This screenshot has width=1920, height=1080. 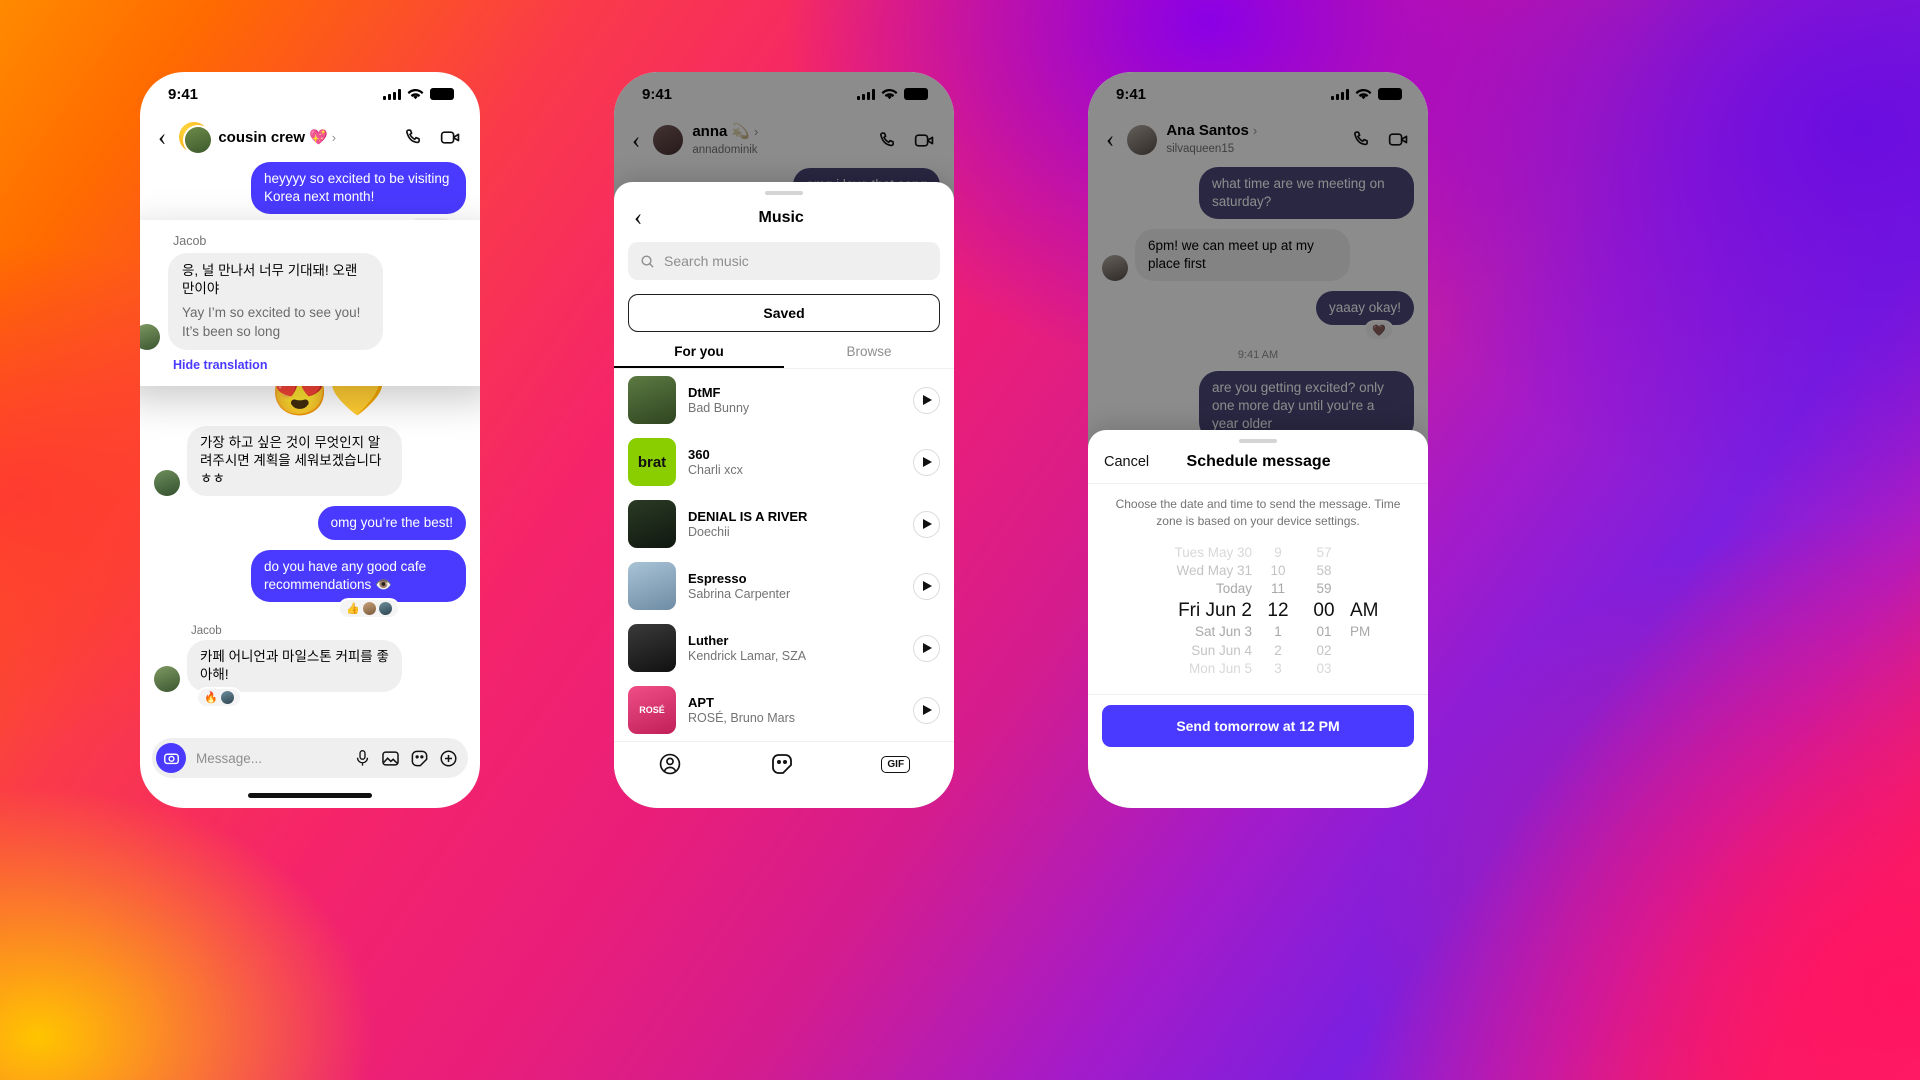 I want to click on track-row: brat 360 Charli xcx, so click(x=784, y=462).